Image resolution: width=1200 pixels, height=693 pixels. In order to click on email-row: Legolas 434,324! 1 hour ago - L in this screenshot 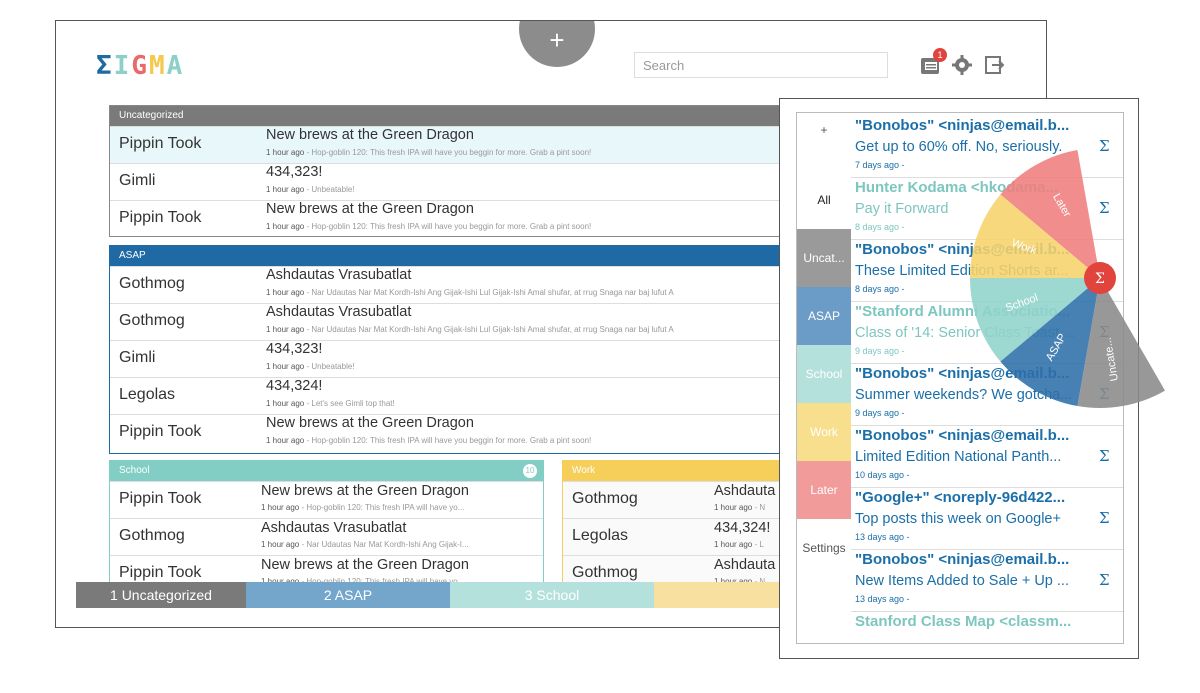, I will do `click(683, 536)`.